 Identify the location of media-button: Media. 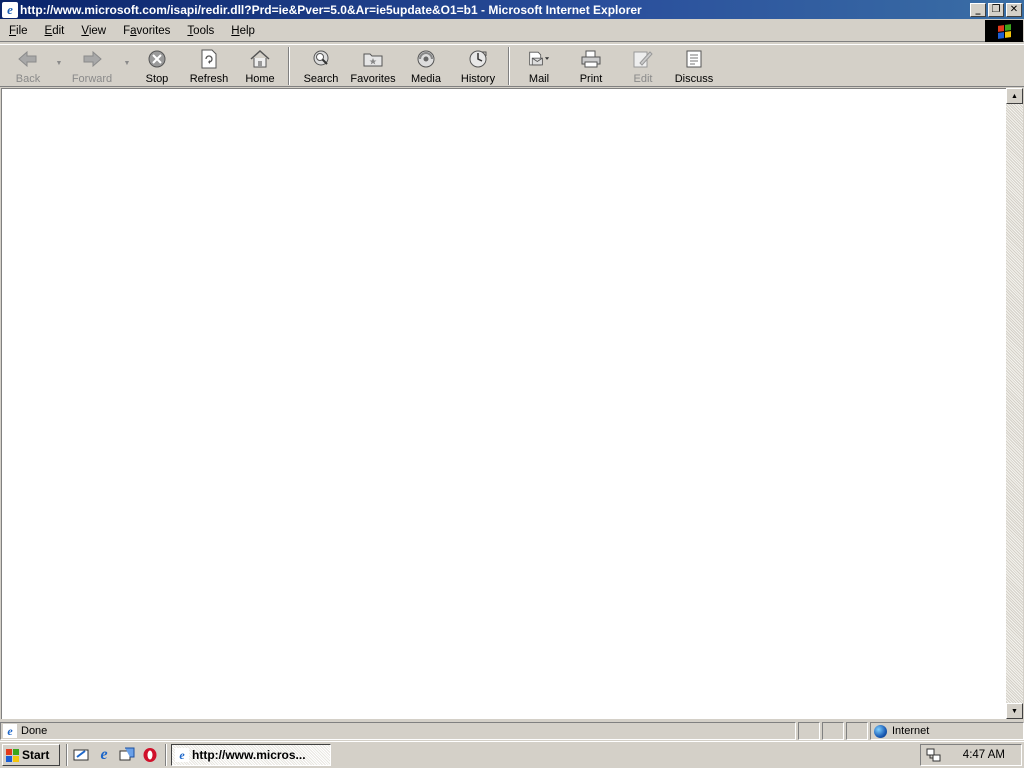
(426, 65).